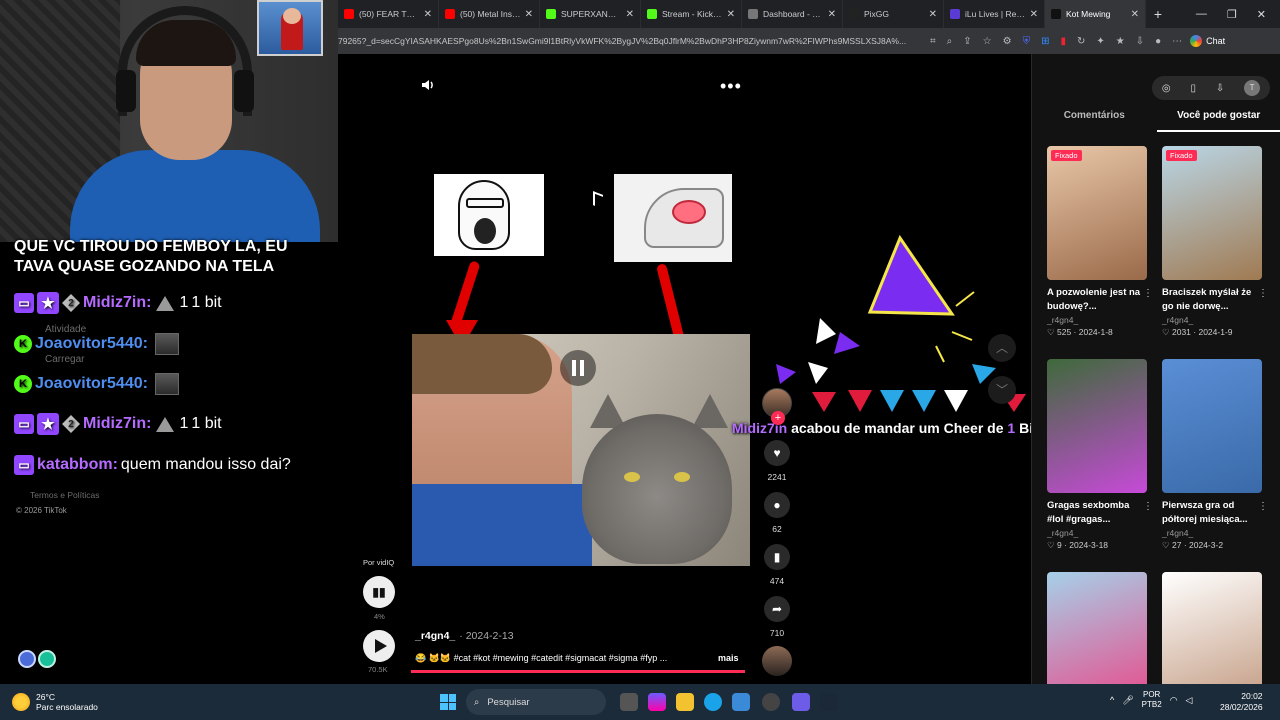 Image resolution: width=1280 pixels, height=720 pixels. What do you see at coordinates (1027, 41) in the screenshot?
I see `shield-icon: ⛨` at bounding box center [1027, 41].